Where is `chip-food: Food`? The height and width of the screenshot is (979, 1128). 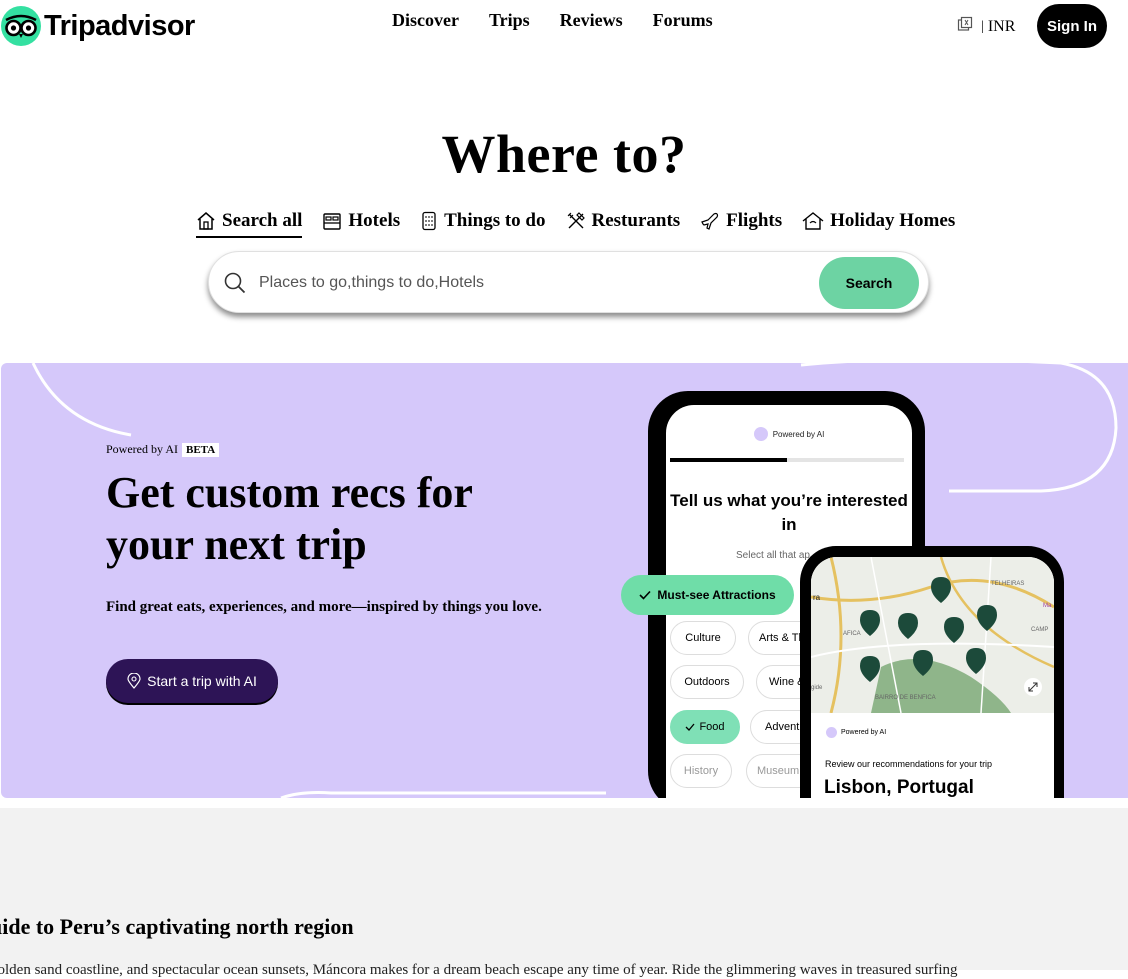 chip-food: Food is located at coordinates (705, 727).